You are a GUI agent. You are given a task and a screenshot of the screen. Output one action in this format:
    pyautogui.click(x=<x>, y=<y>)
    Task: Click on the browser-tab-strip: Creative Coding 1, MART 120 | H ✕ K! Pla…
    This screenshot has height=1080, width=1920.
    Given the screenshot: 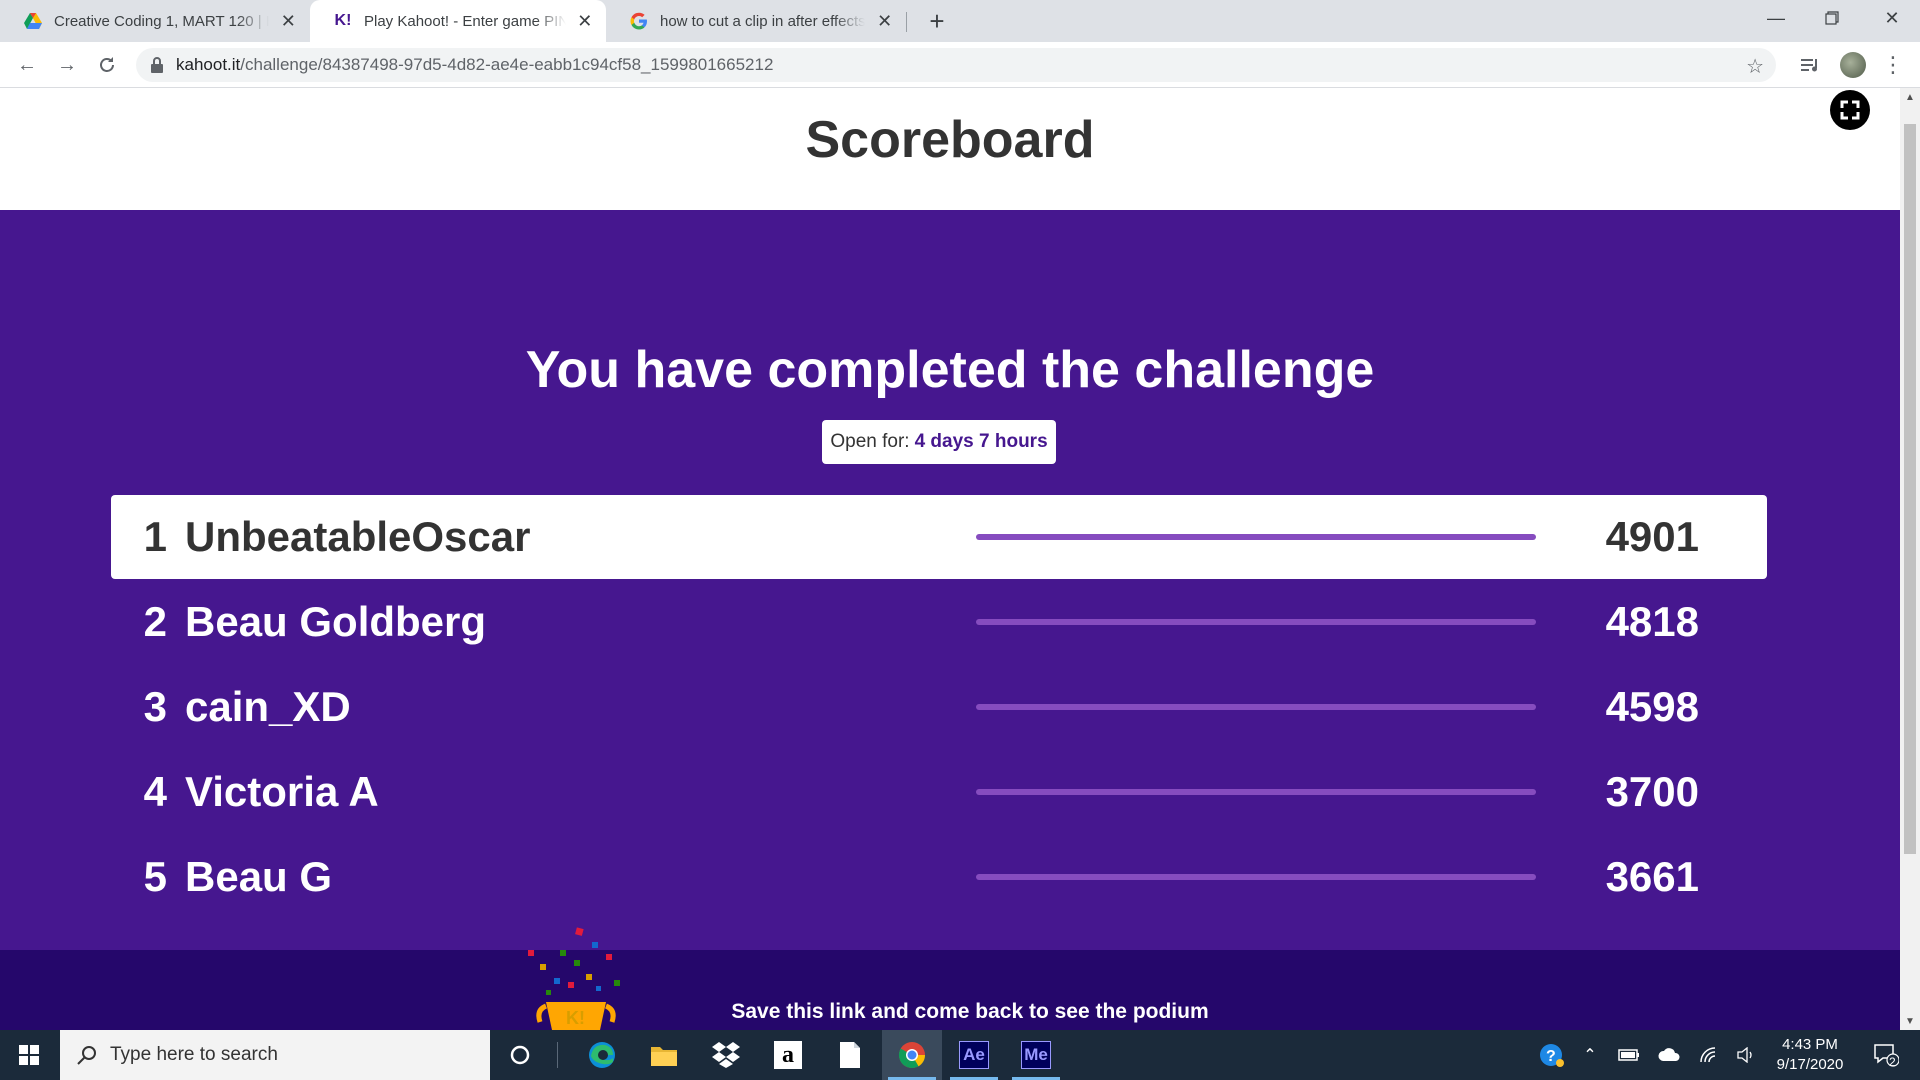 What is the action you would take?
    pyautogui.click(x=960, y=21)
    